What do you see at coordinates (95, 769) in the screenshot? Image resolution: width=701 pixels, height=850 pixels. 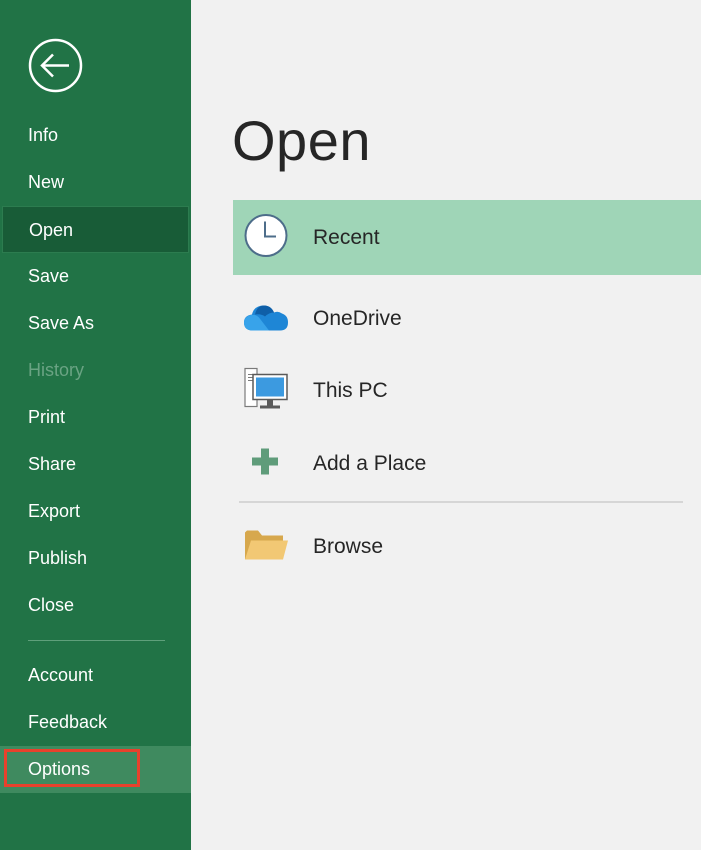 I see `nav-options: Options` at bounding box center [95, 769].